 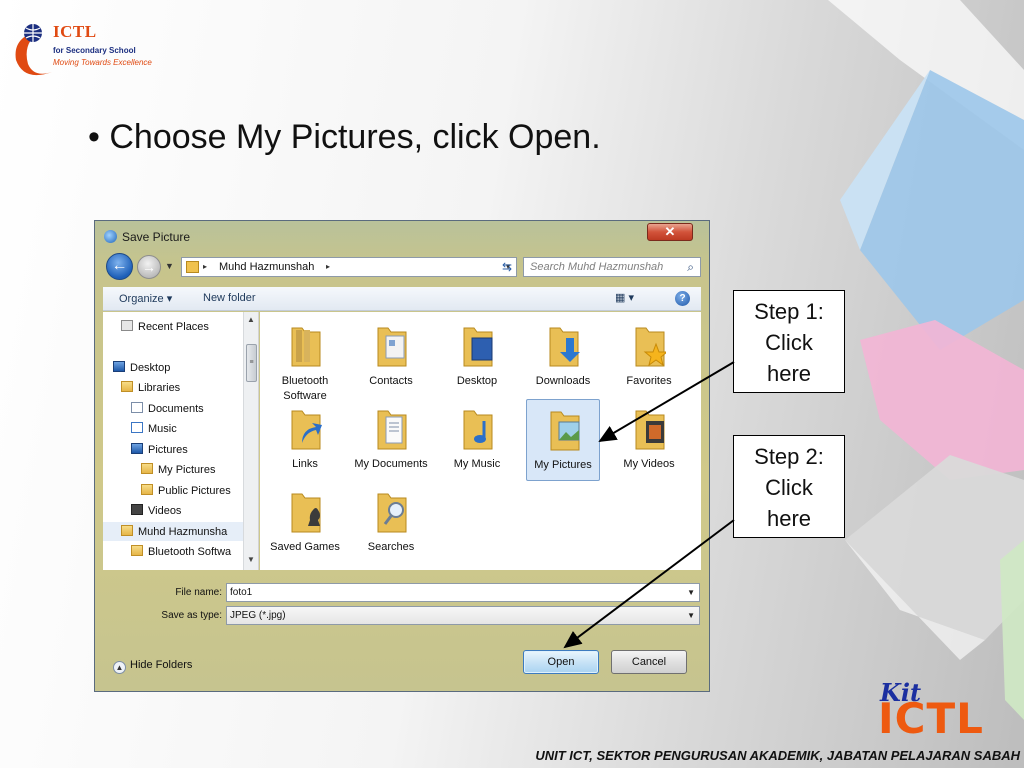 I want to click on callout-arrows, so click(x=649, y=505).